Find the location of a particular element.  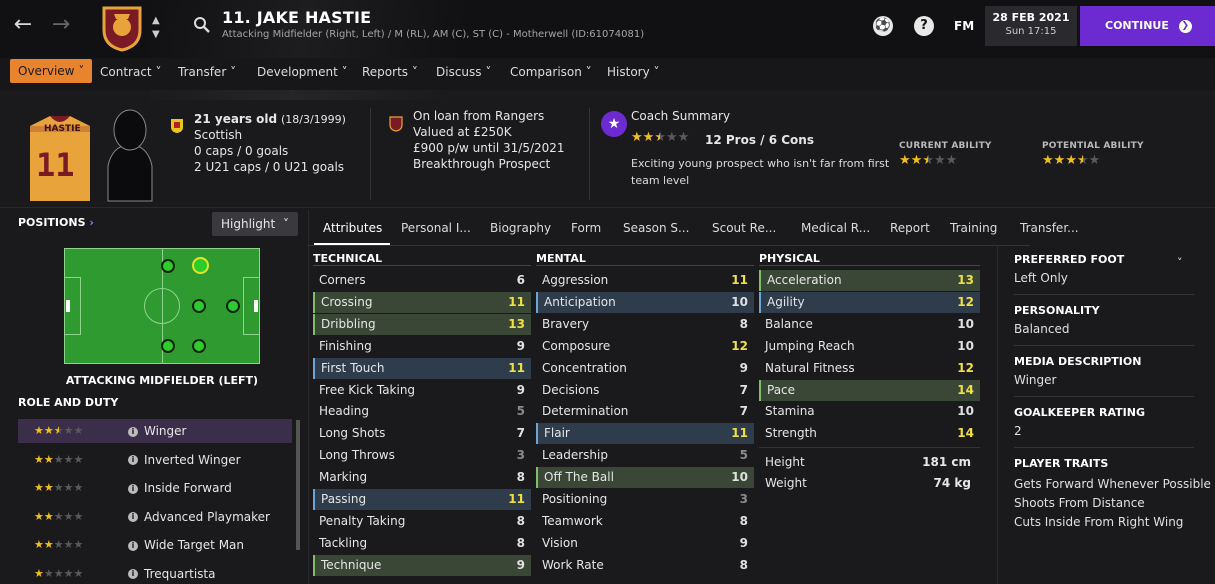

attribute-row: Off The Ball 10 is located at coordinates (645, 478).